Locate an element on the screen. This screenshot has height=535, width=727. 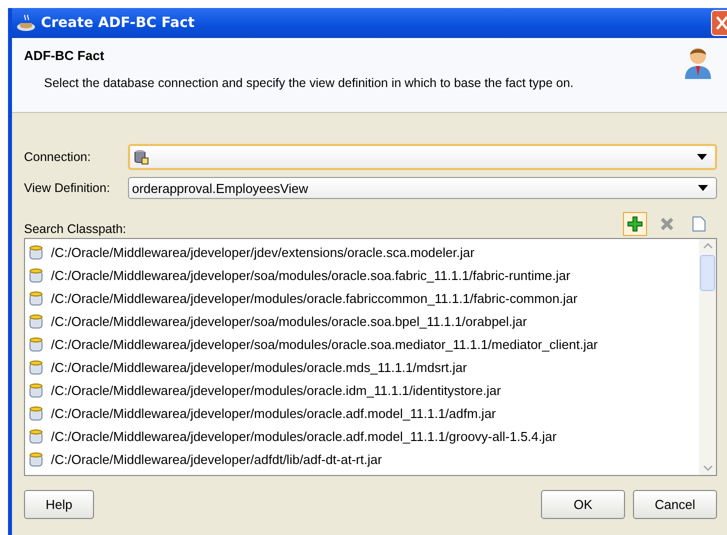
classpath-item: /C:/Oracle/Middlewarea/jdeveloper/soa/modules/oracle.soa.fabric_11.1.1/fabric-runtime.jar is located at coordinates (362, 275).